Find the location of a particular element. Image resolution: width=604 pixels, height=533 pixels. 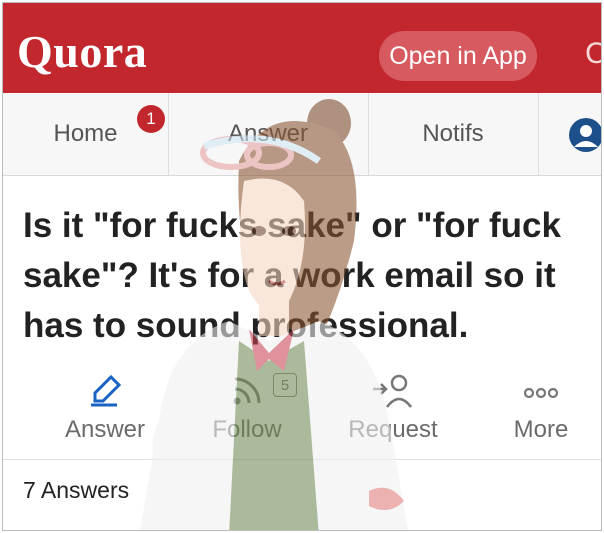

question-line: Is it "for fucks sake" or "for fuck is located at coordinates (292, 225).